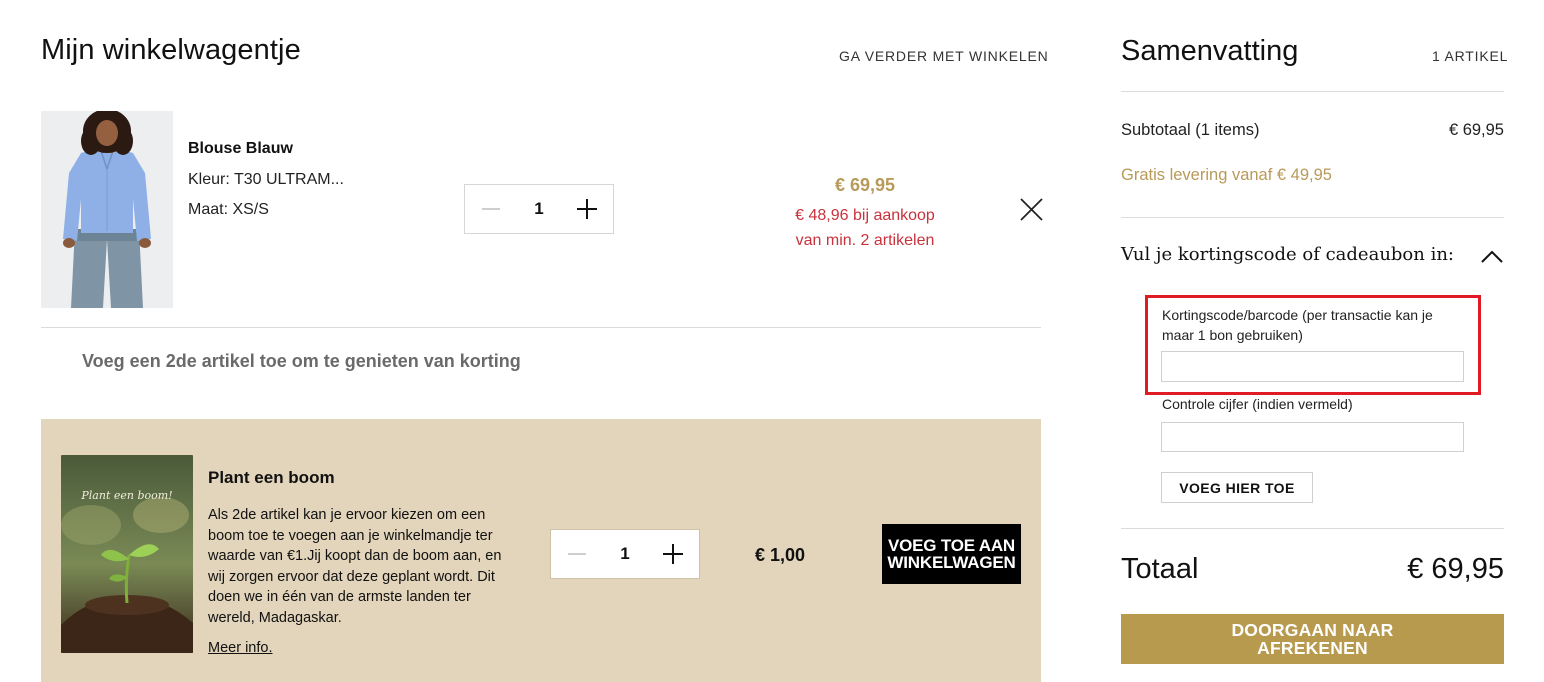 Image resolution: width=1544 pixels, height=682 pixels. Describe the element at coordinates (865, 215) in the screenshot. I see `promo-price-line1: € 48,96 bij aankoop` at that location.